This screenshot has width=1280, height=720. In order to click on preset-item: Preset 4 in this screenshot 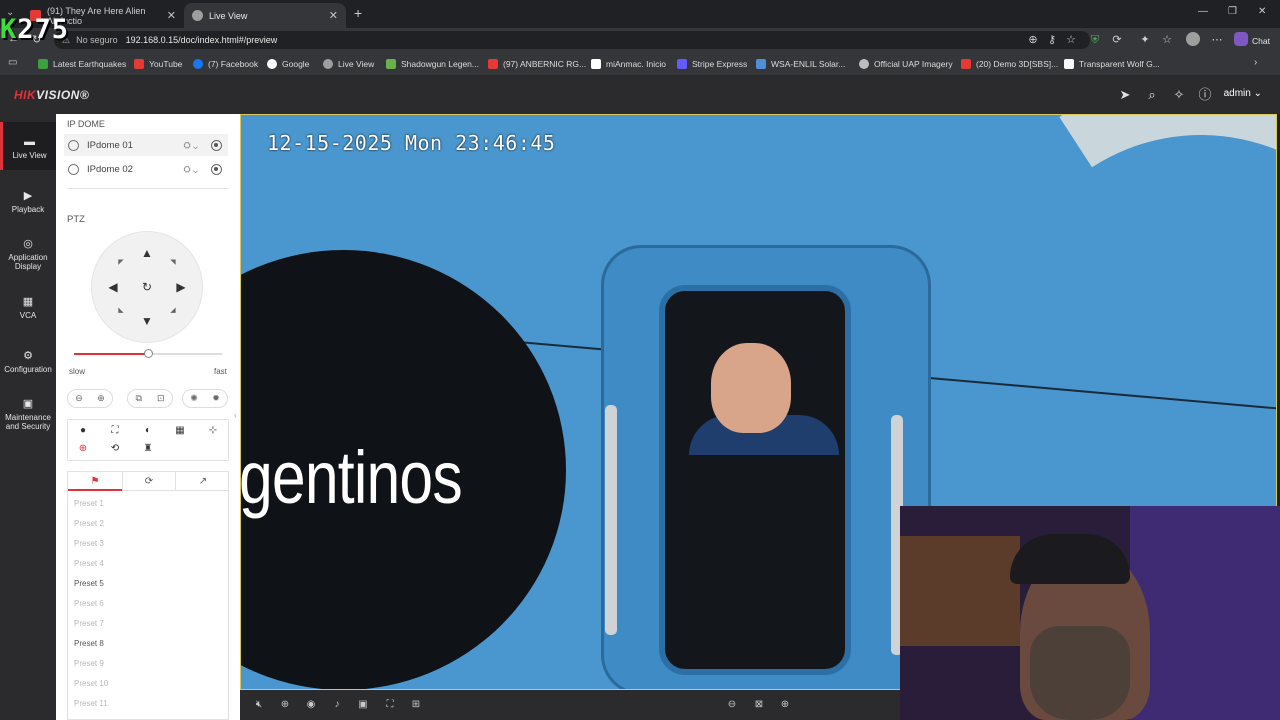, I will do `click(89, 563)`.